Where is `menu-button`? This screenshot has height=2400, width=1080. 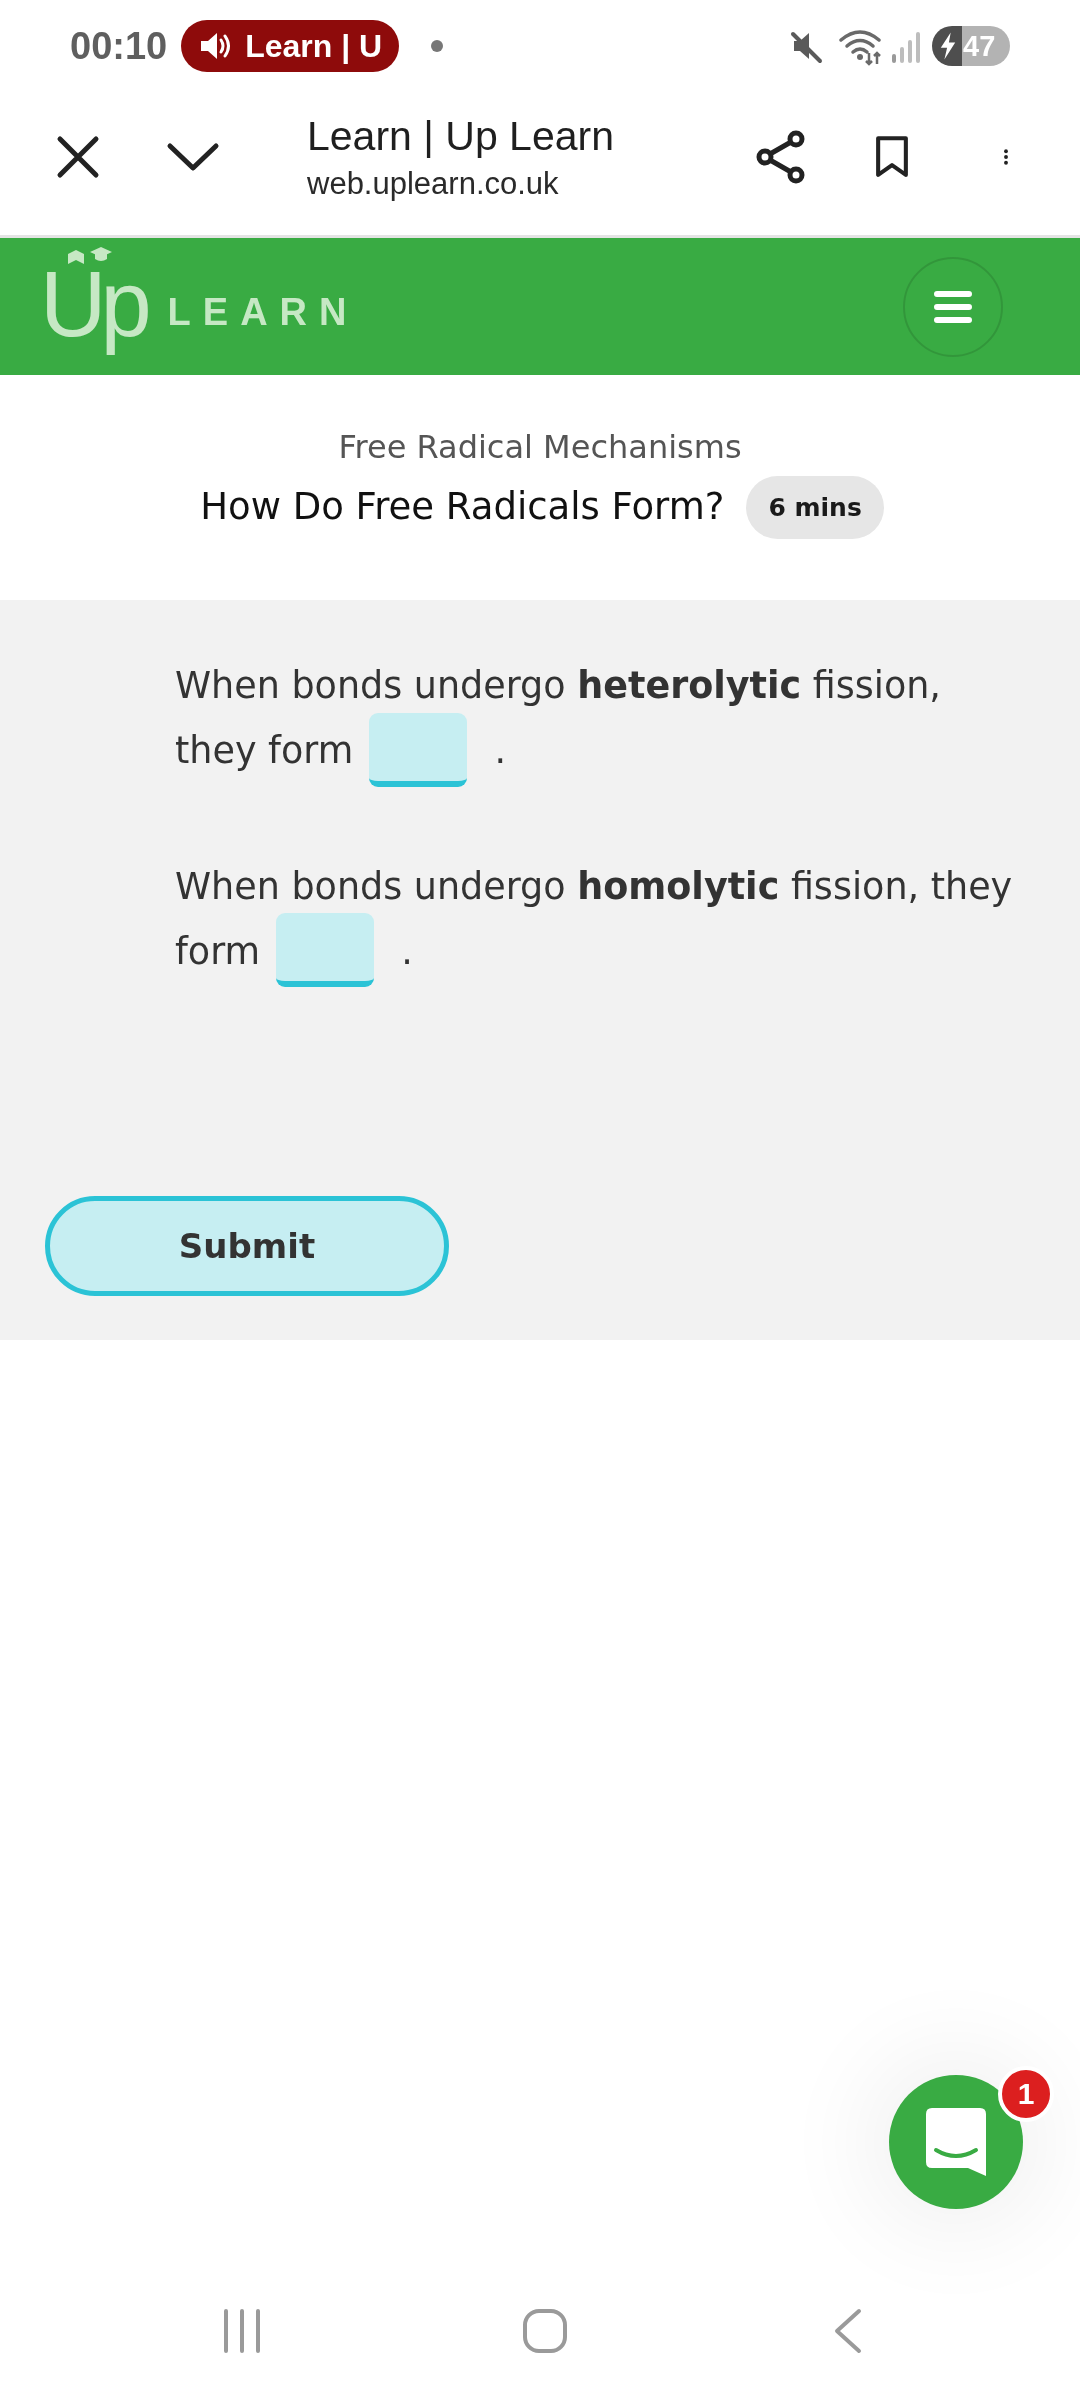
menu-button is located at coordinates (953, 306).